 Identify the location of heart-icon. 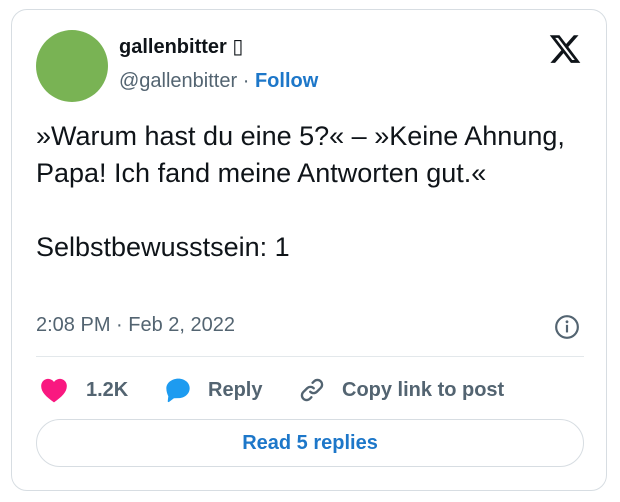
(54, 390).